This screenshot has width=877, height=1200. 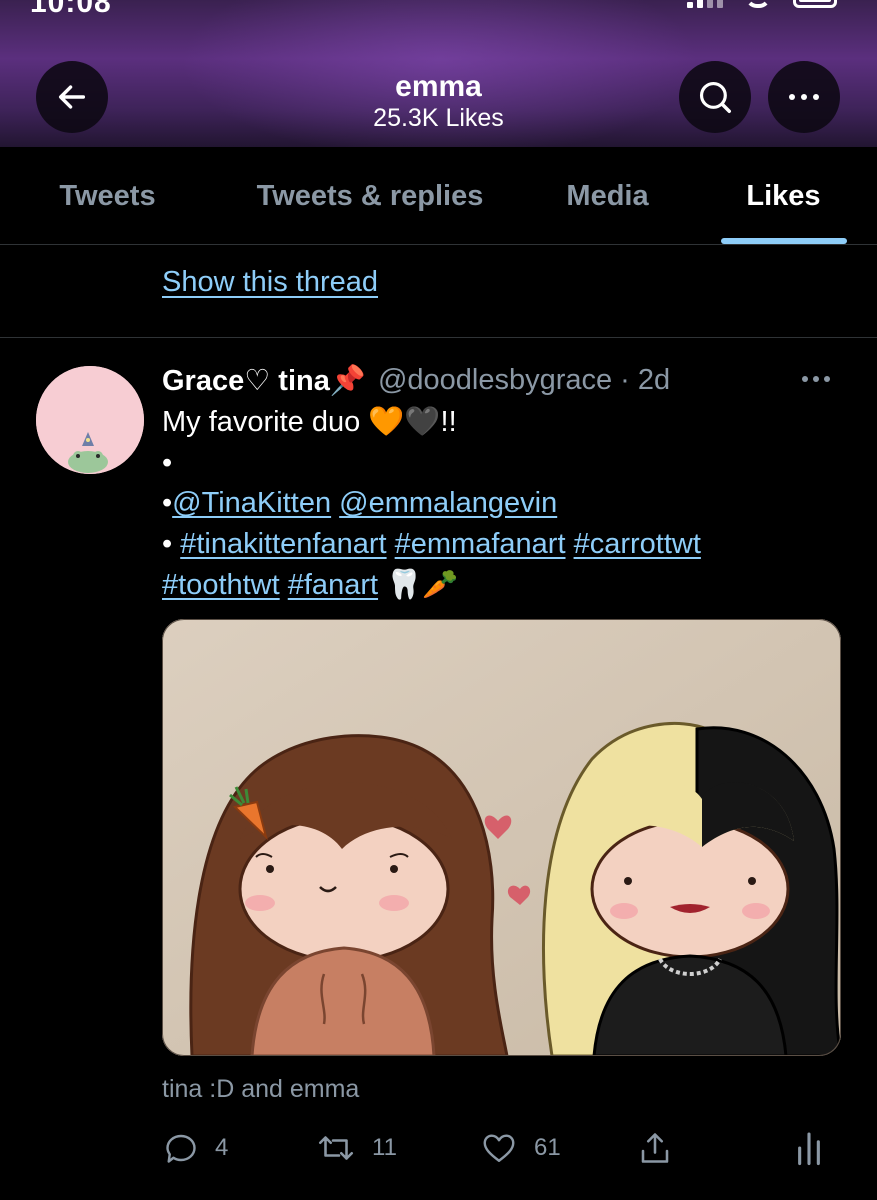 What do you see at coordinates (422, 584) in the screenshot?
I see `tooth-carrot-emoji: 🦷🥕` at bounding box center [422, 584].